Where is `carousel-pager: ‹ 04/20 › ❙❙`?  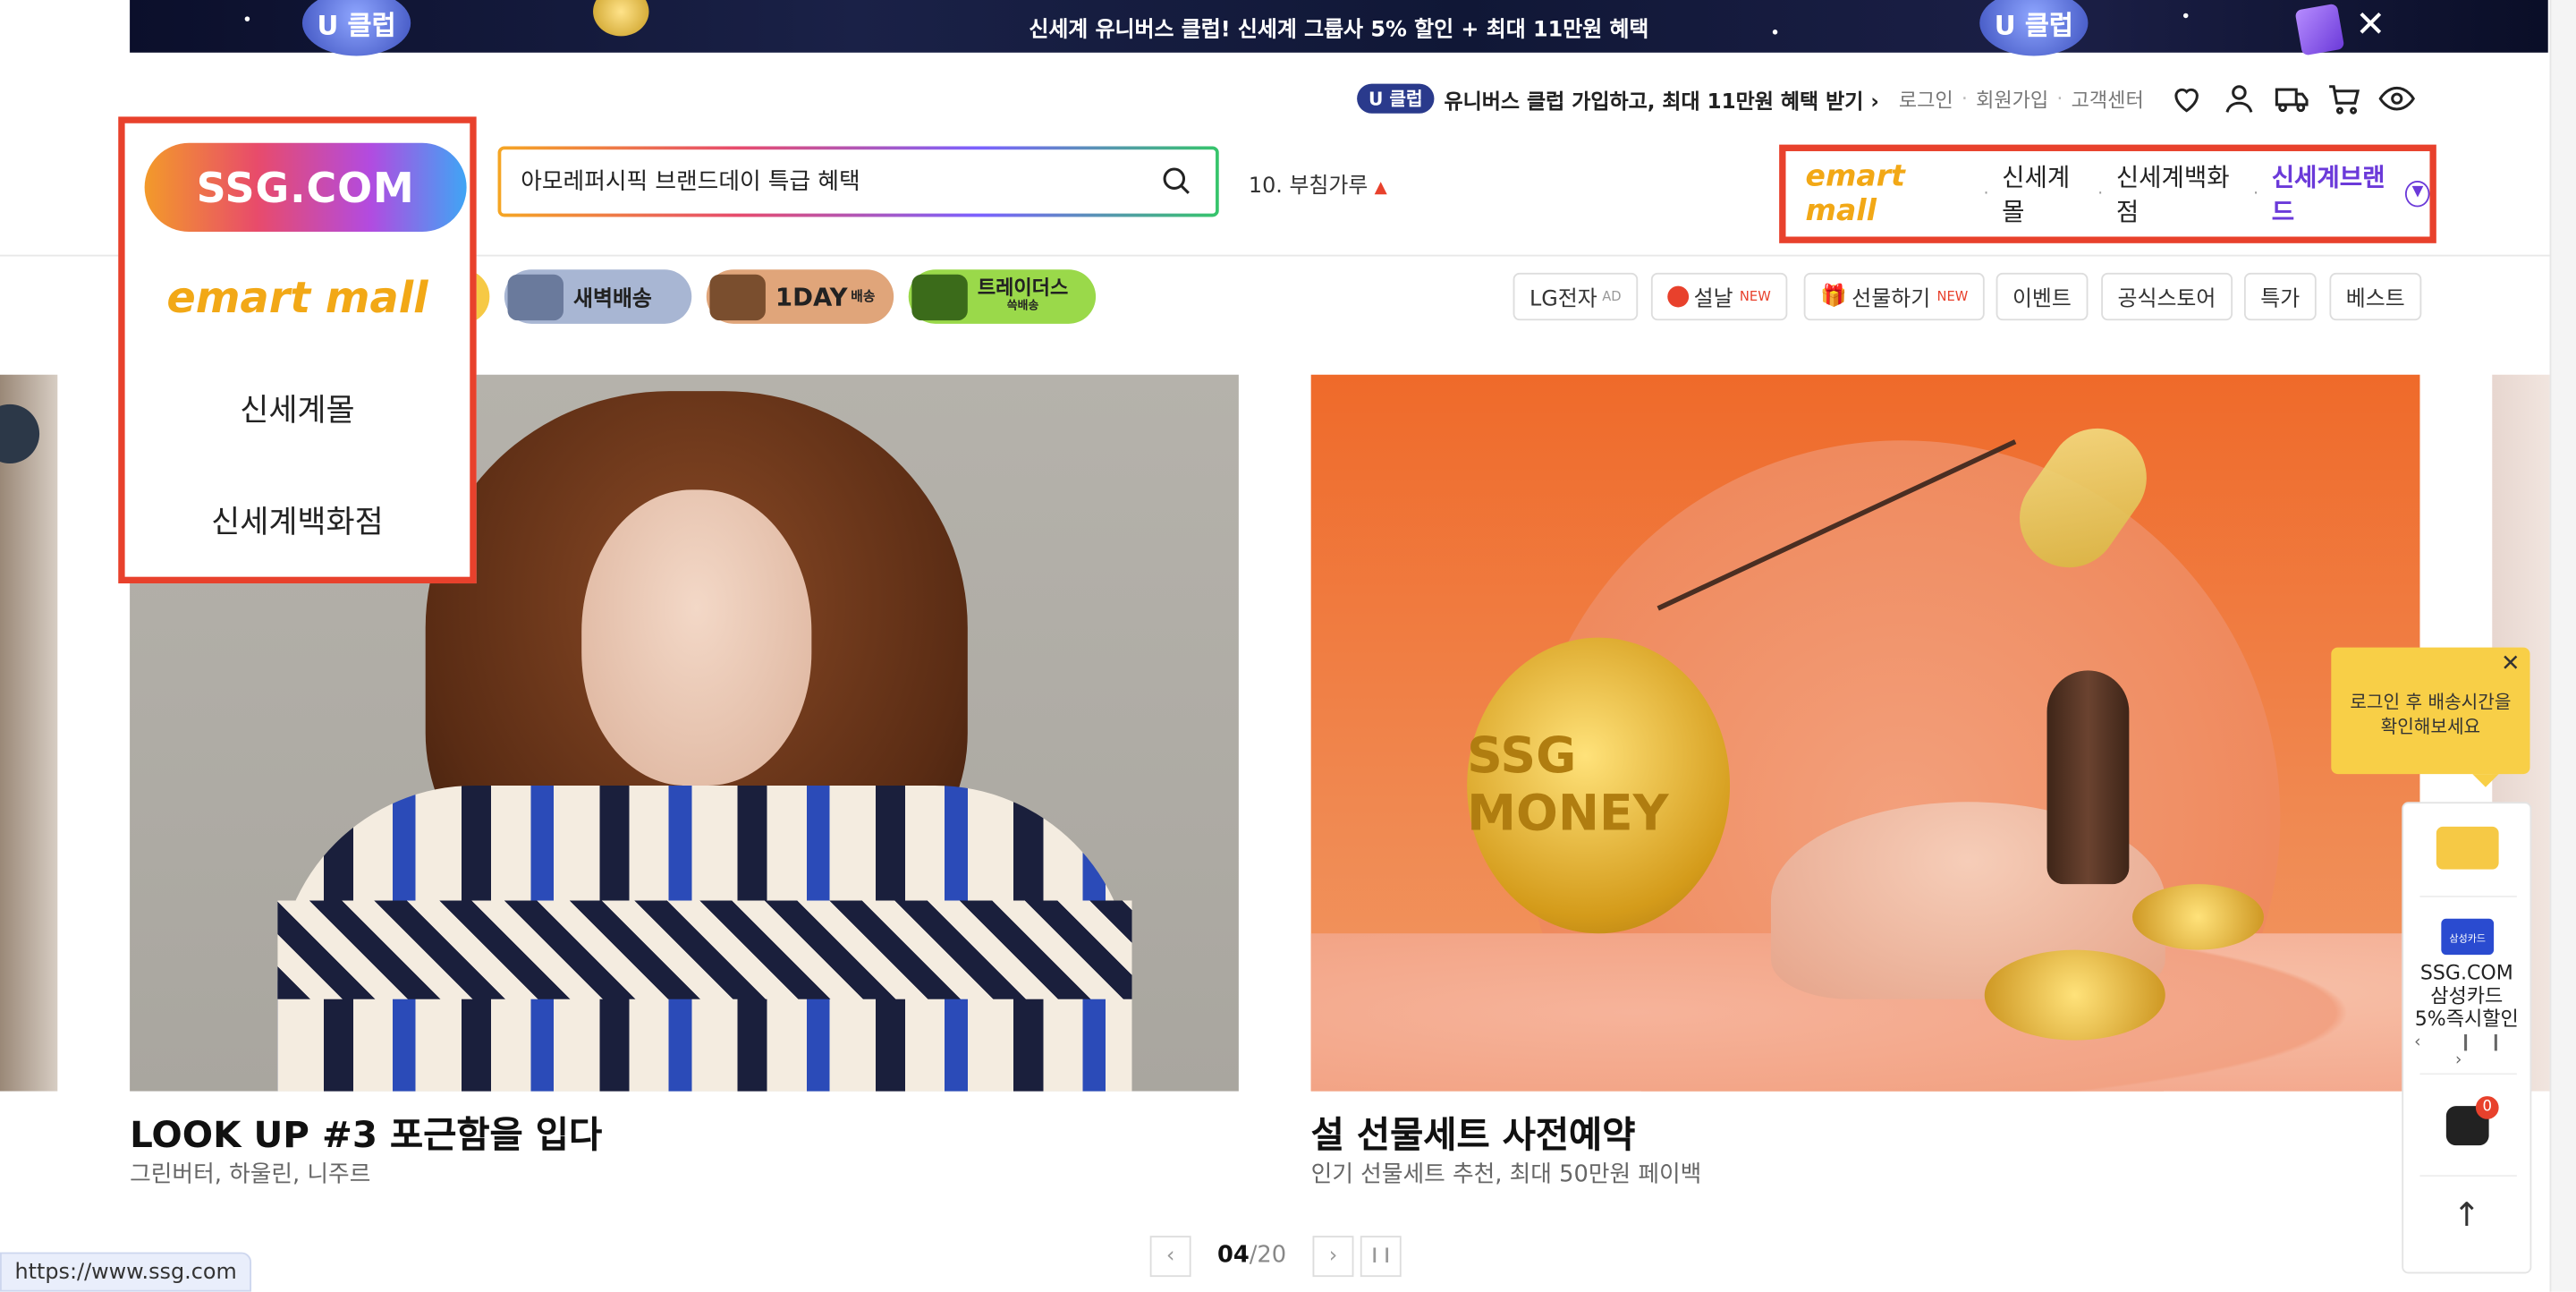 carousel-pager: ‹ 04/20 › ❙❙ is located at coordinates (1275, 1255).